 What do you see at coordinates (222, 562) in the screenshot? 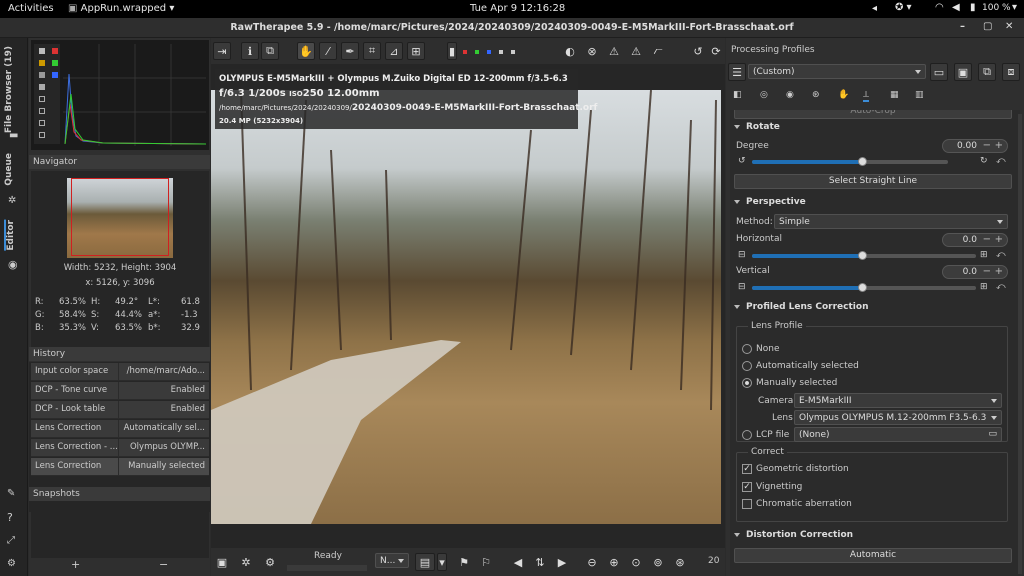
I see `save-icon: ▣` at bounding box center [222, 562].